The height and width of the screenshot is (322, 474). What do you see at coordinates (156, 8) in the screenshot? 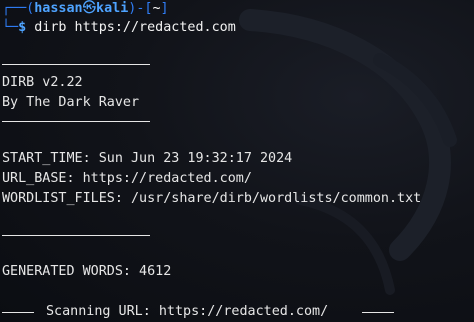
I see `prompt-cwd: ~` at bounding box center [156, 8].